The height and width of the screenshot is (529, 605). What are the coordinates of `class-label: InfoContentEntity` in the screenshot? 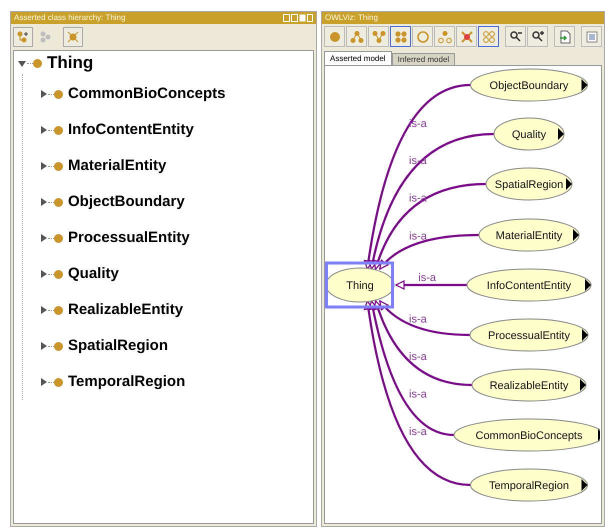 It's located at (131, 130).